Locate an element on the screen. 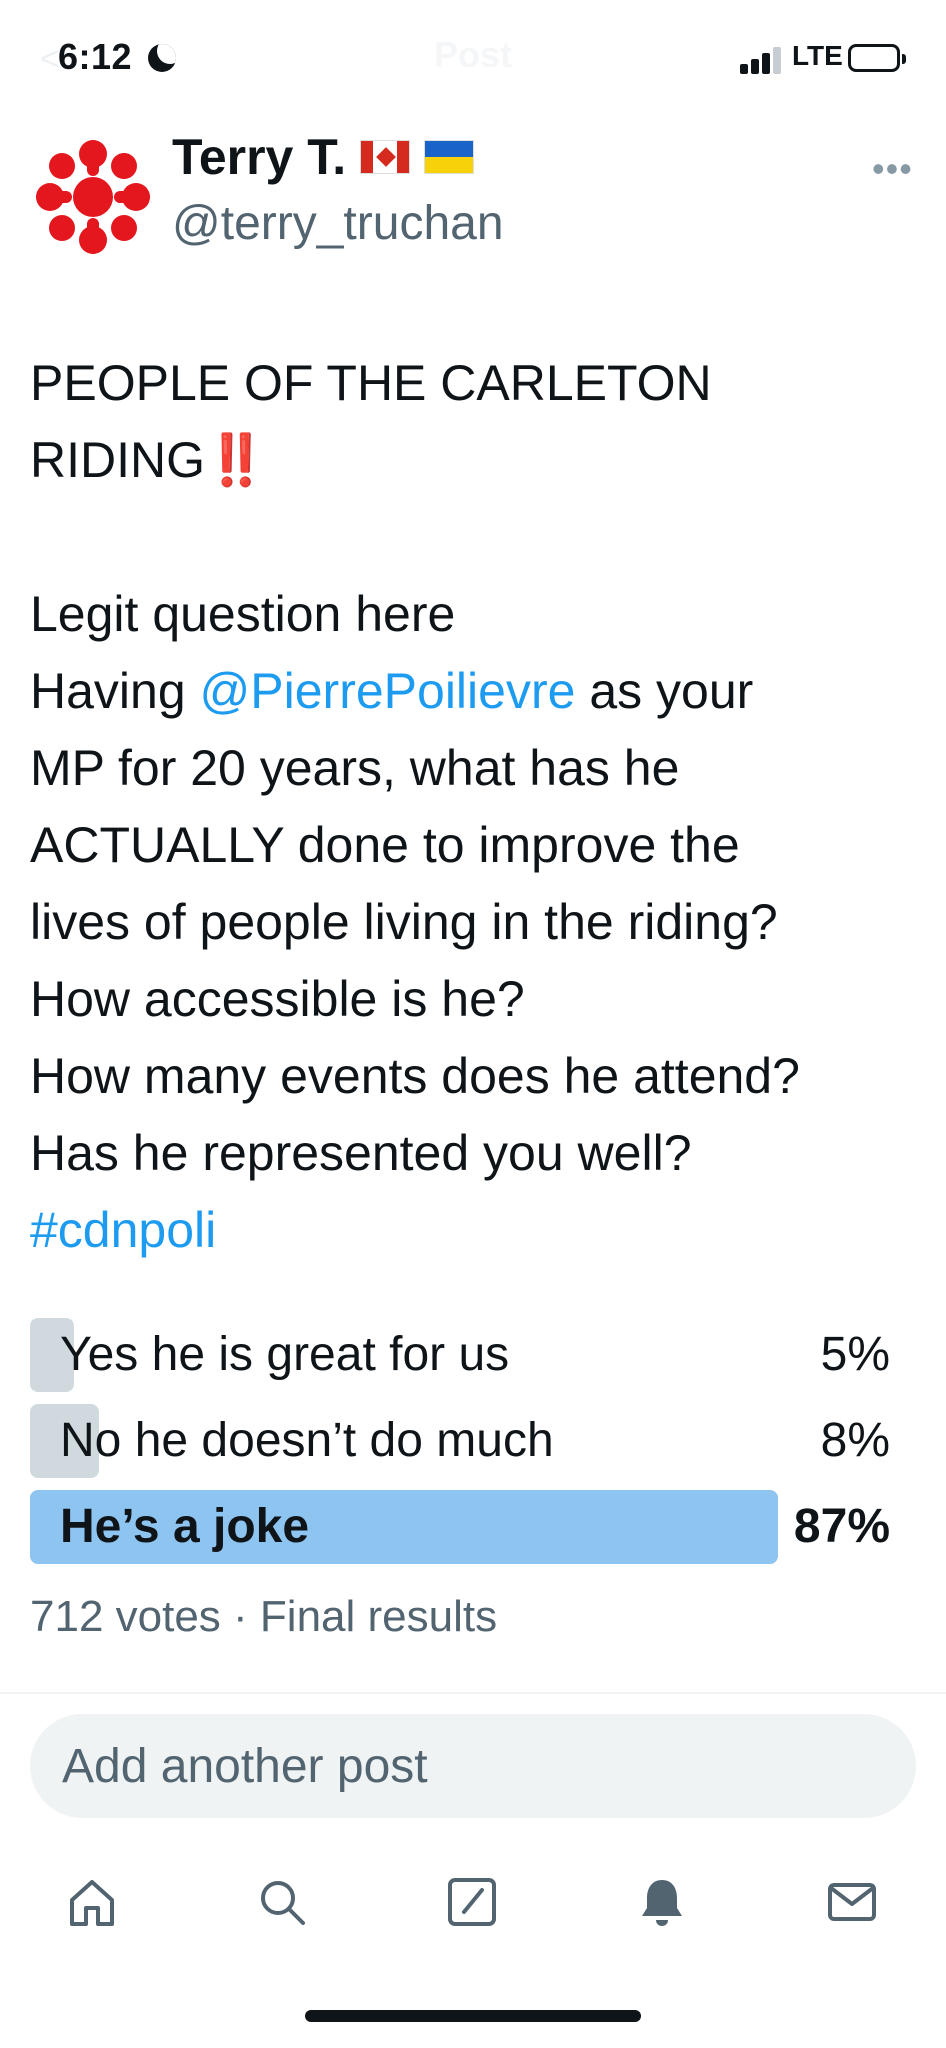 Image resolution: width=946 pixels, height=2048 pixels. poll-option: Yes he is great for us 5% is located at coordinates (460, 1355).